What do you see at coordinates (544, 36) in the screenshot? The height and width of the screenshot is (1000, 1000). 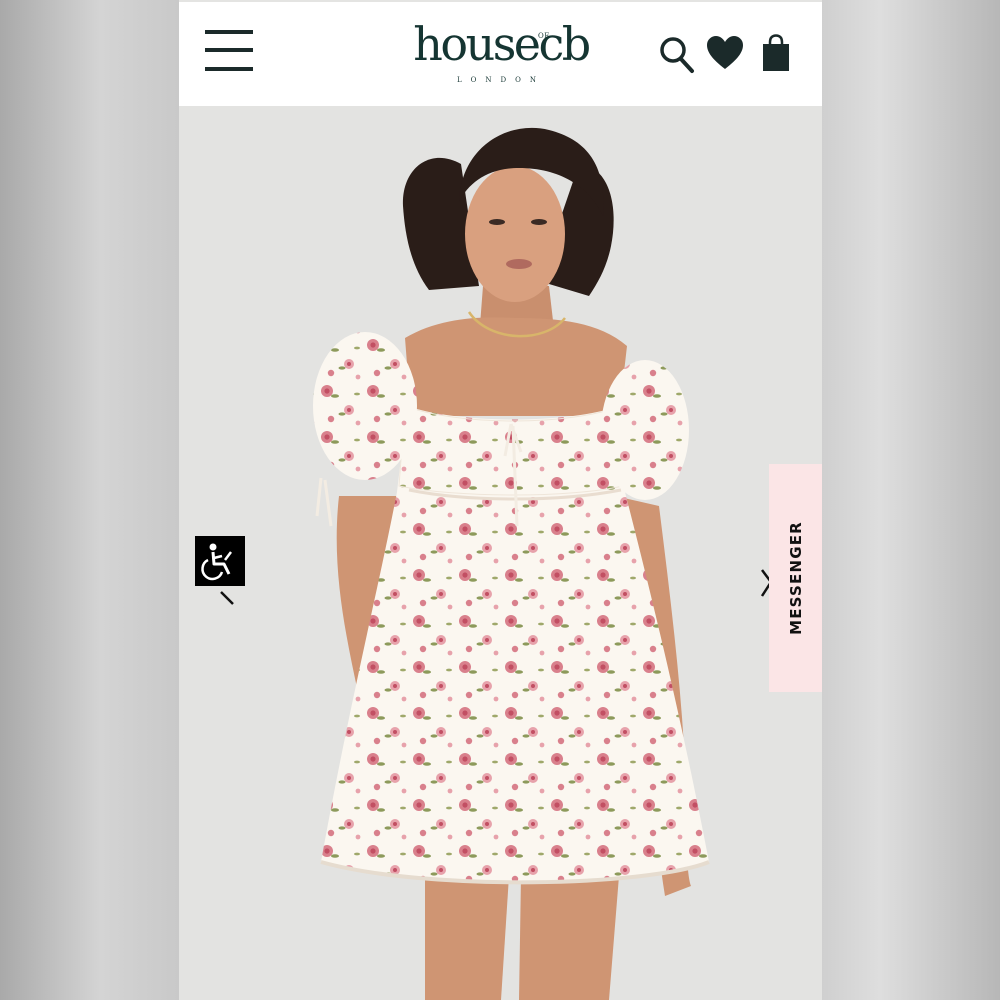 I see `logo-of-text: OF` at bounding box center [544, 36].